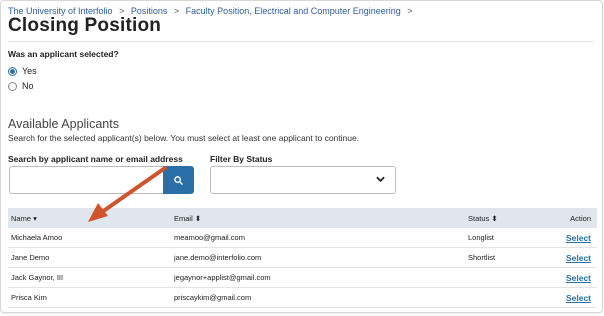 This screenshot has width=604, height=316. What do you see at coordinates (37, 237) in the screenshot?
I see `applicant-name: Michaela Amoo` at bounding box center [37, 237].